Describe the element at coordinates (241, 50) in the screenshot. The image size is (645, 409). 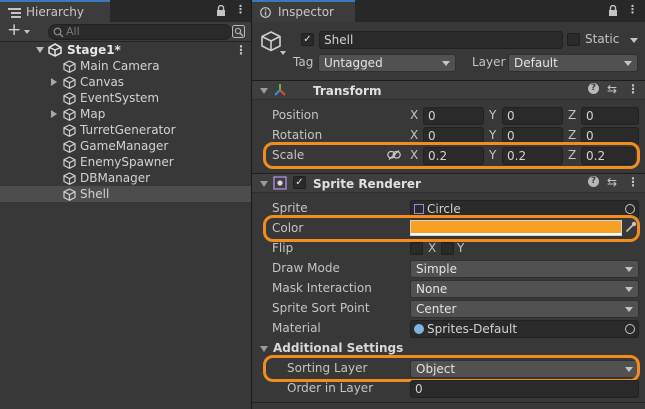
I see `scene-menu-icon: ⋮` at that location.